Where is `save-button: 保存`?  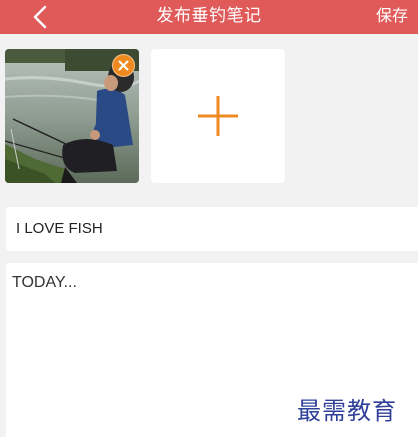
save-button: 保存 is located at coordinates (397, 17).